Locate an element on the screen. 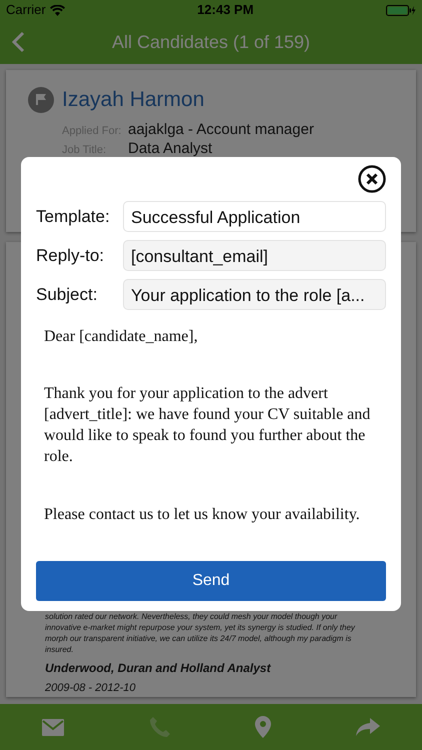 This screenshot has height=750, width=422. battery-icon is located at coordinates (401, 10).